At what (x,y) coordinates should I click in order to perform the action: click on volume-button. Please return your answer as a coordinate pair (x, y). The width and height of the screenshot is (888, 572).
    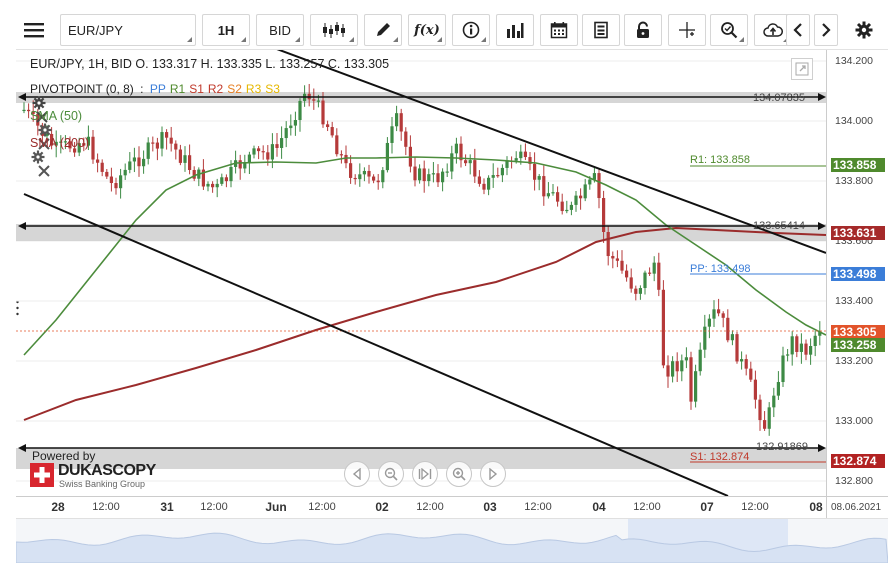
    Looking at the image, I should click on (515, 30).